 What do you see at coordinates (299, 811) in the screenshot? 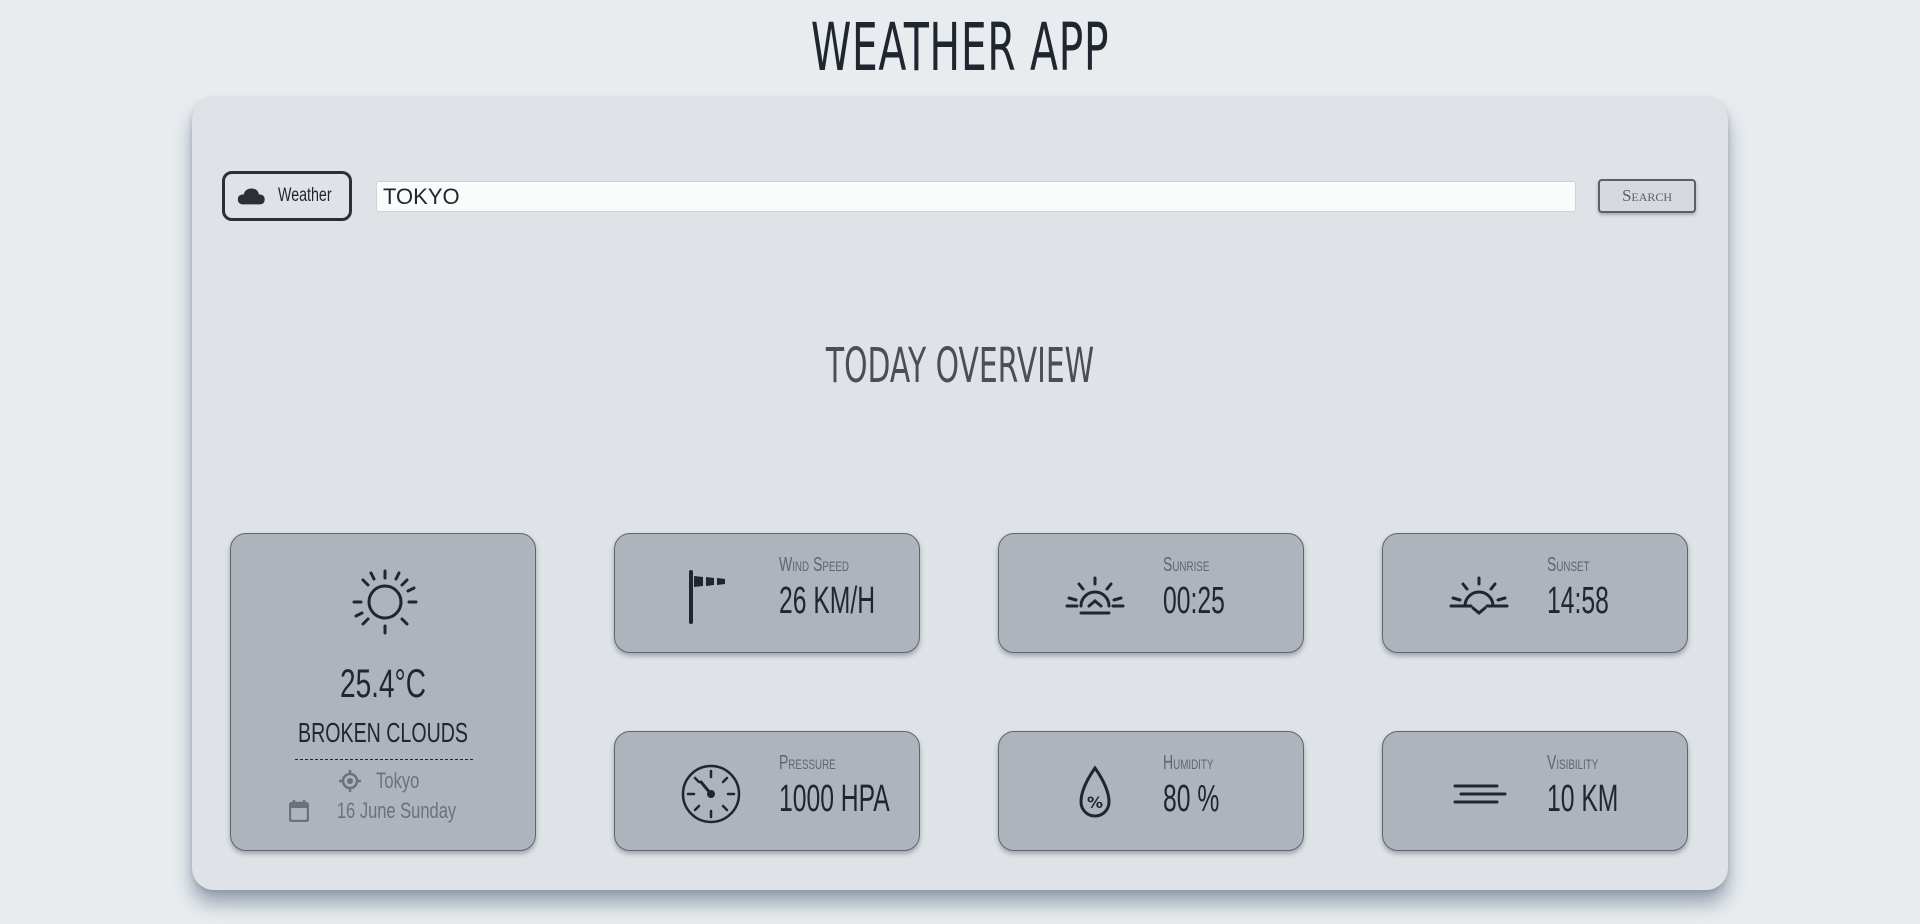
I see `calendar-icon` at bounding box center [299, 811].